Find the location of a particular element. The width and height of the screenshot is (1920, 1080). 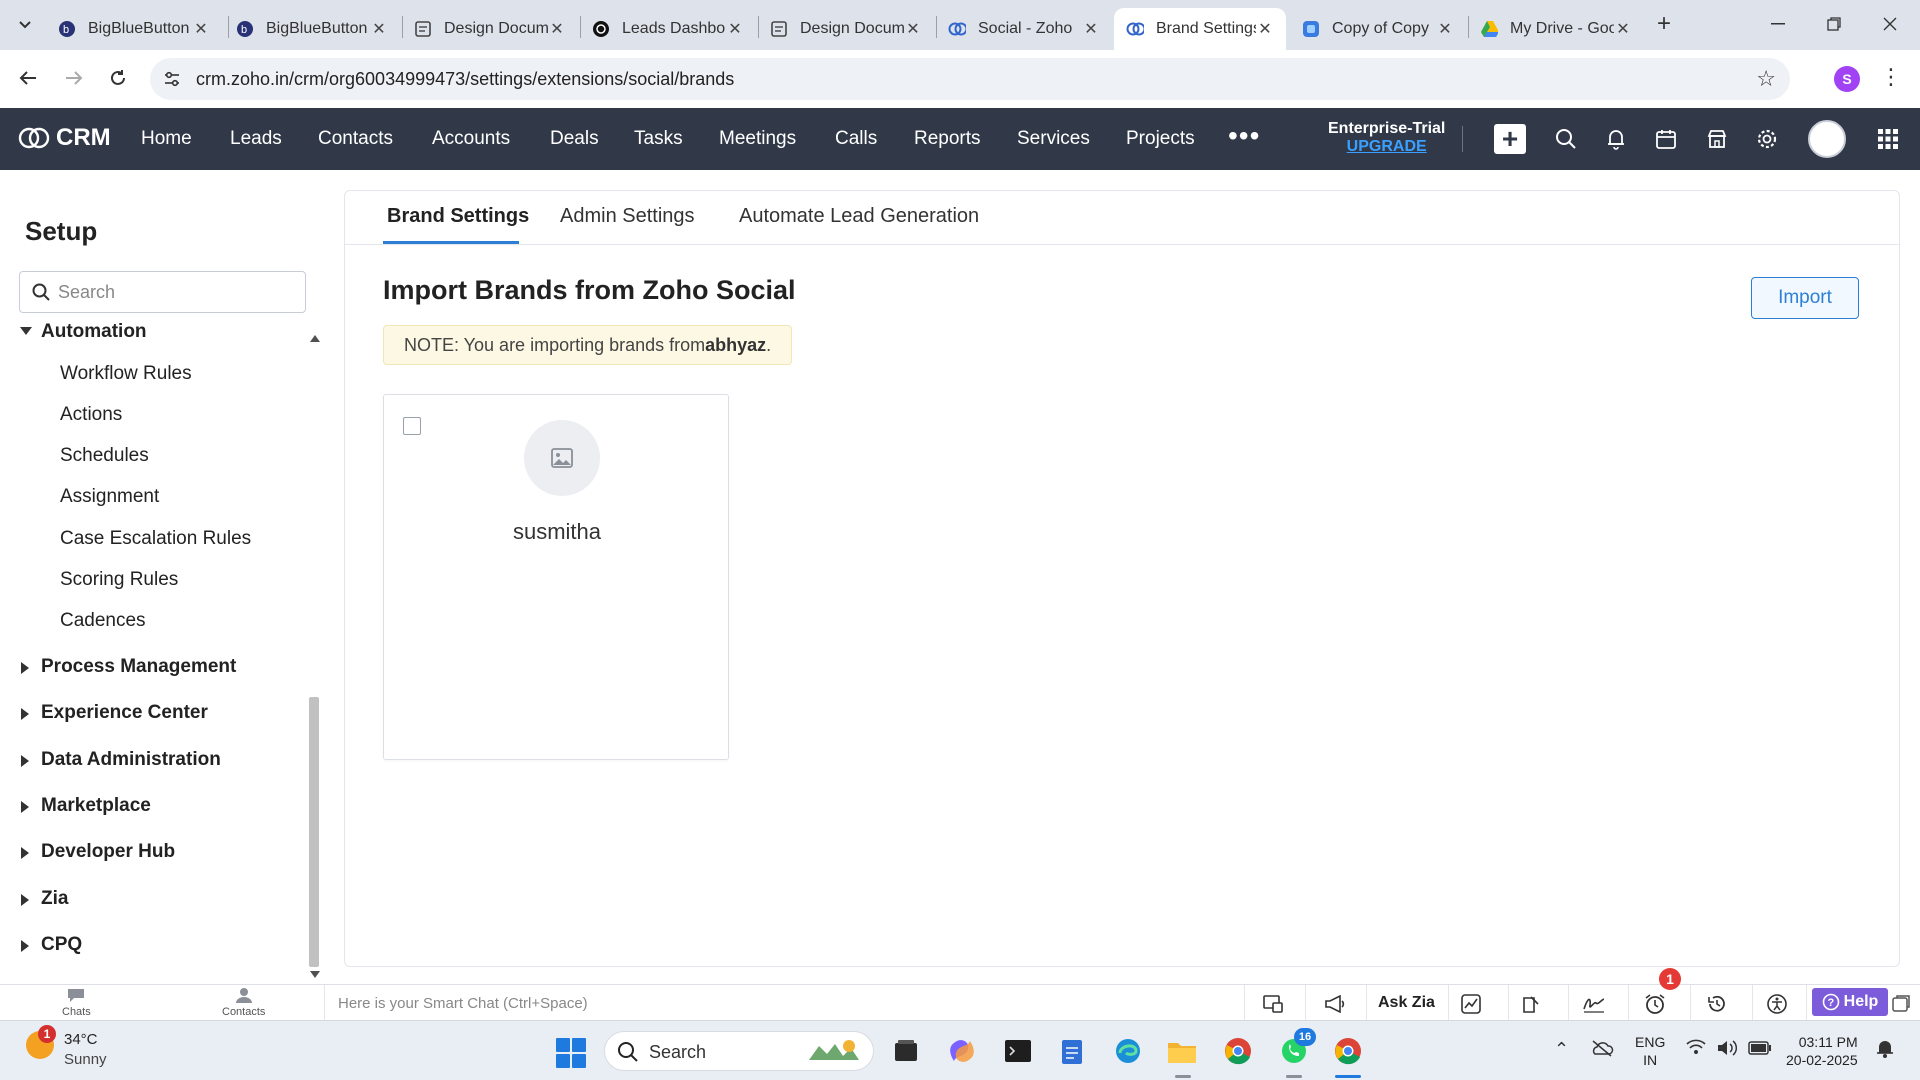

settings-gear-icon is located at coordinates (1767, 139).